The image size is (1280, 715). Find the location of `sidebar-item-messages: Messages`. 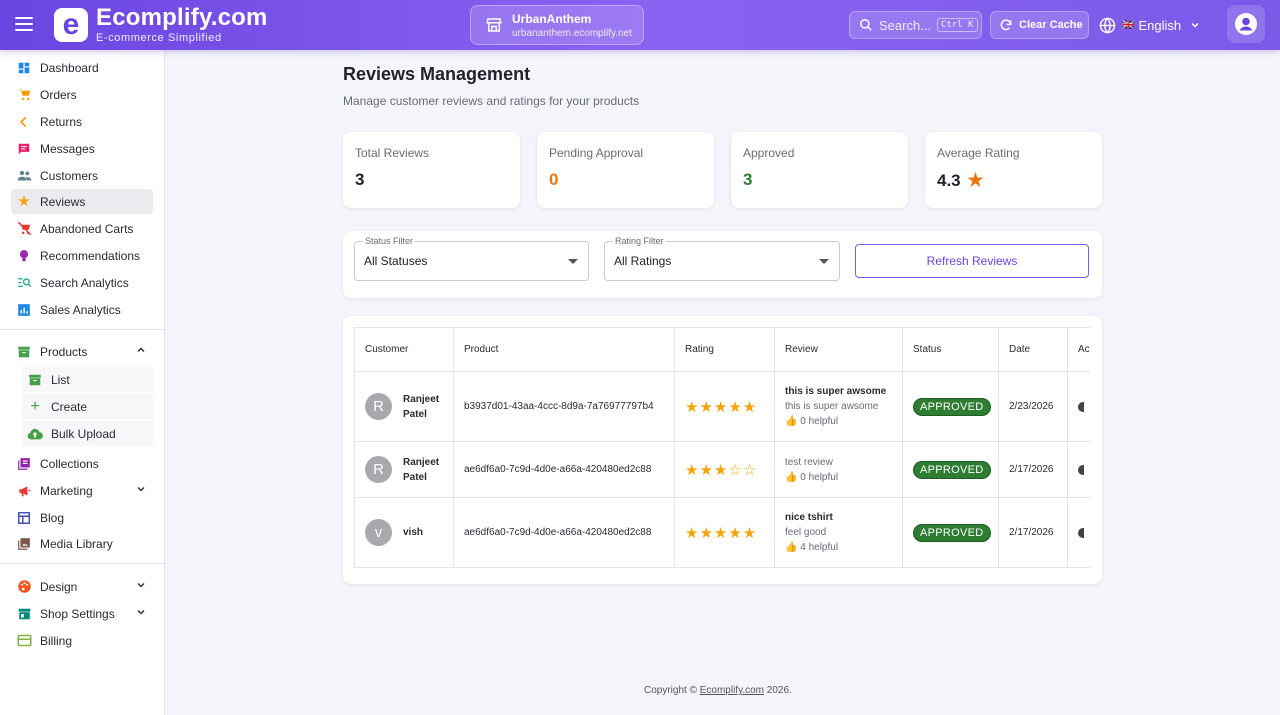

sidebar-item-messages: Messages is located at coordinates (82, 148).